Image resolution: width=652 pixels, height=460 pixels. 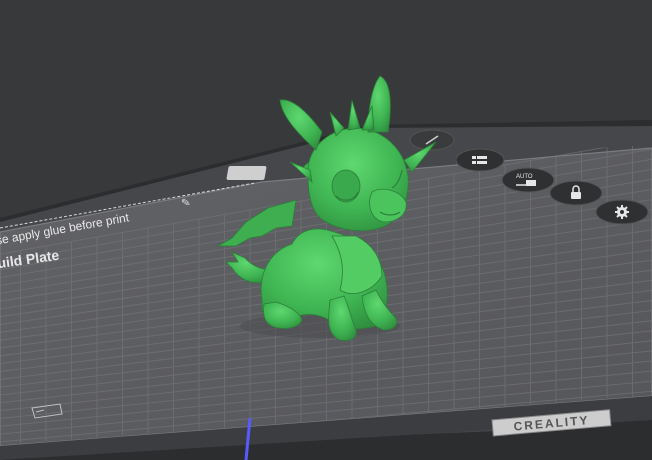 What do you see at coordinates (524, 177) in the screenshot?
I see `svg-text: AUTO` at bounding box center [524, 177].